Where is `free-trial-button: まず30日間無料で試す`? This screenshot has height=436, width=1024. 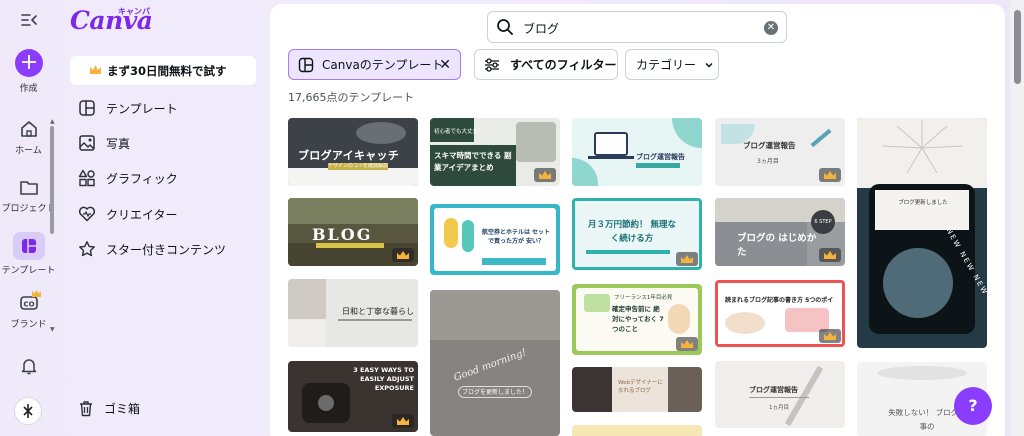
free-trial-button: まず30日間無料で試す is located at coordinates (163, 70).